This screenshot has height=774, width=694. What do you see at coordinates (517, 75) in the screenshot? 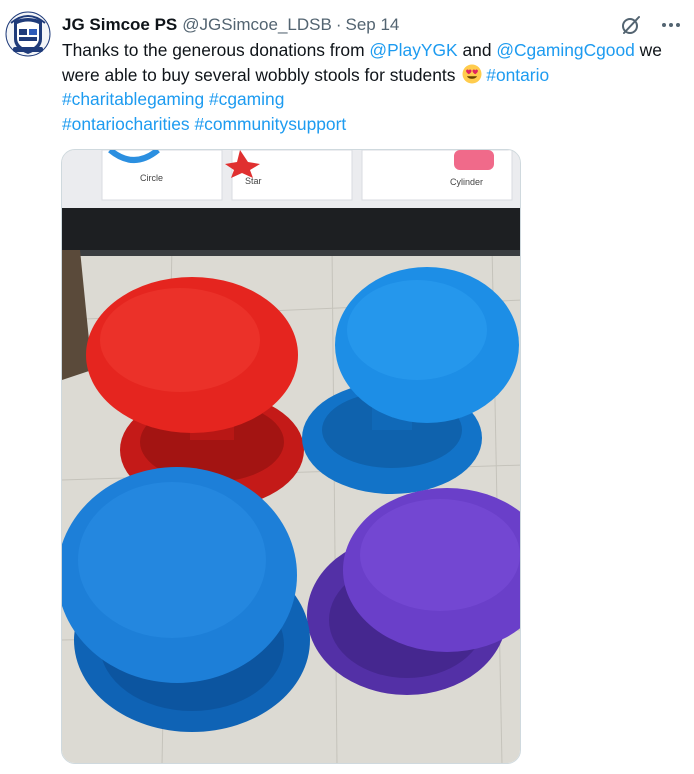
I see `hashtag-ontario: #ontario` at bounding box center [517, 75].